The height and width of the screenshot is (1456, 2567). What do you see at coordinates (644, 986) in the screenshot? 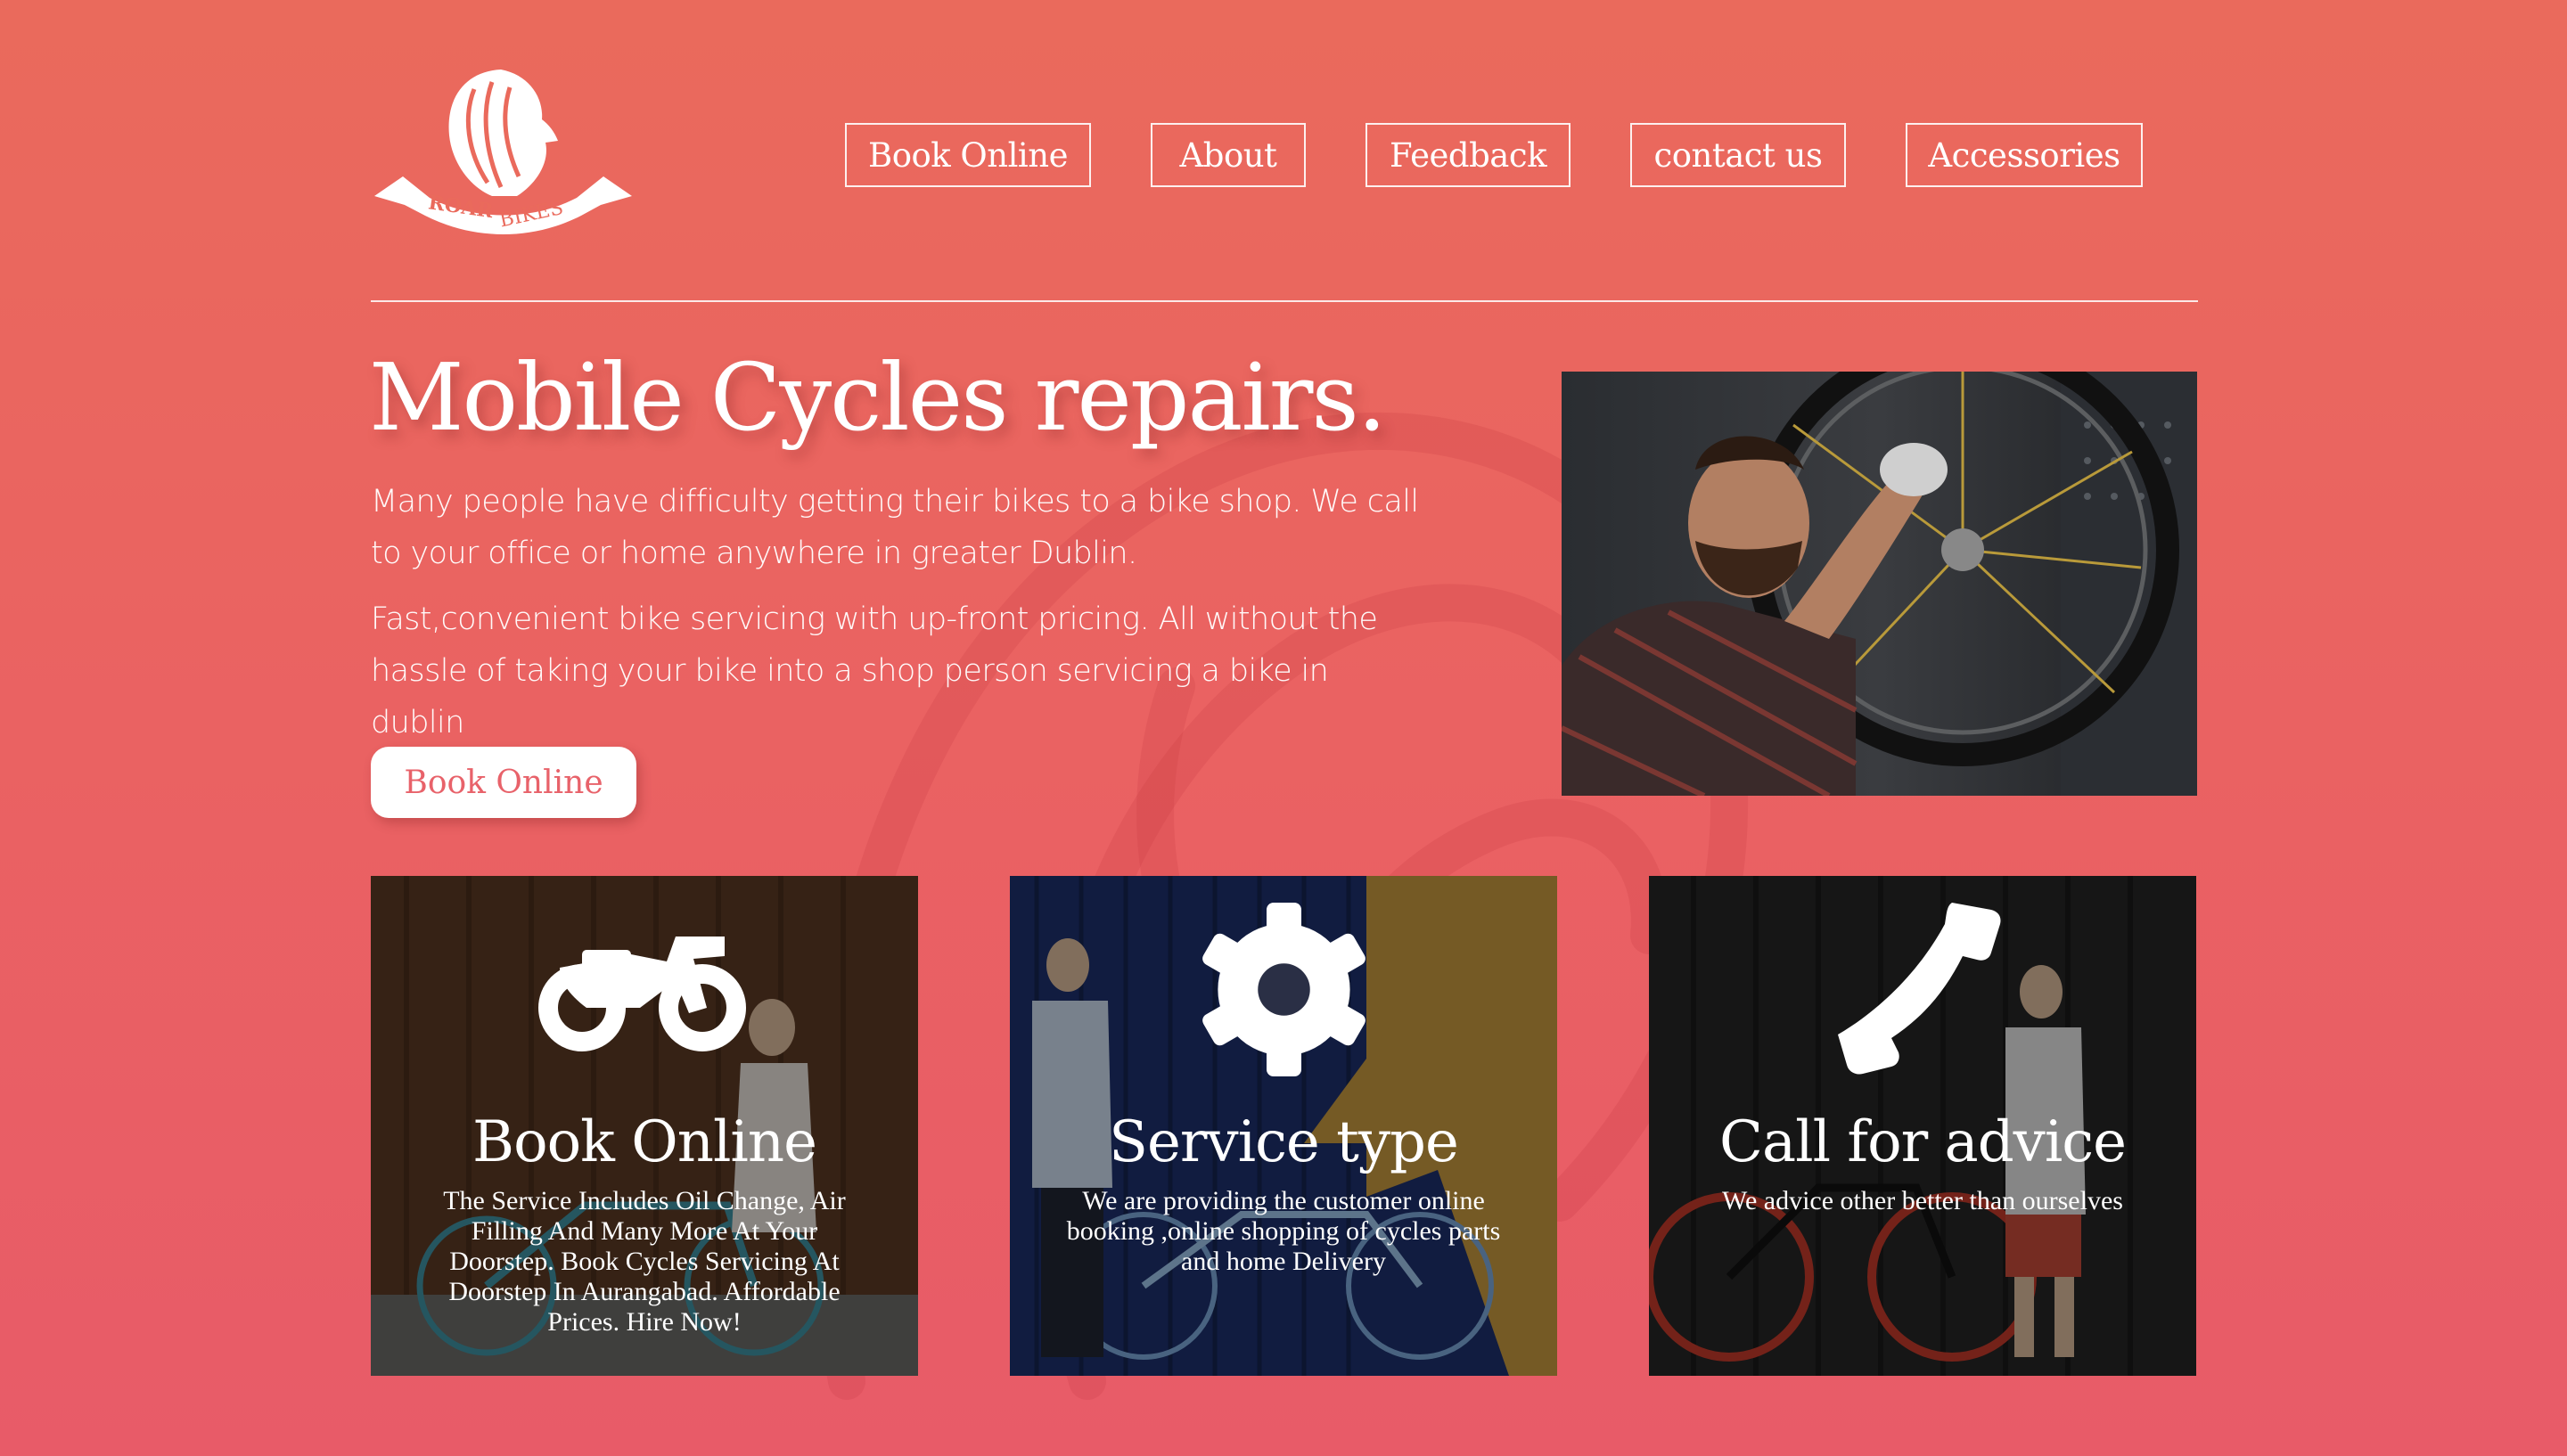
I see `motorcycle-icon` at bounding box center [644, 986].